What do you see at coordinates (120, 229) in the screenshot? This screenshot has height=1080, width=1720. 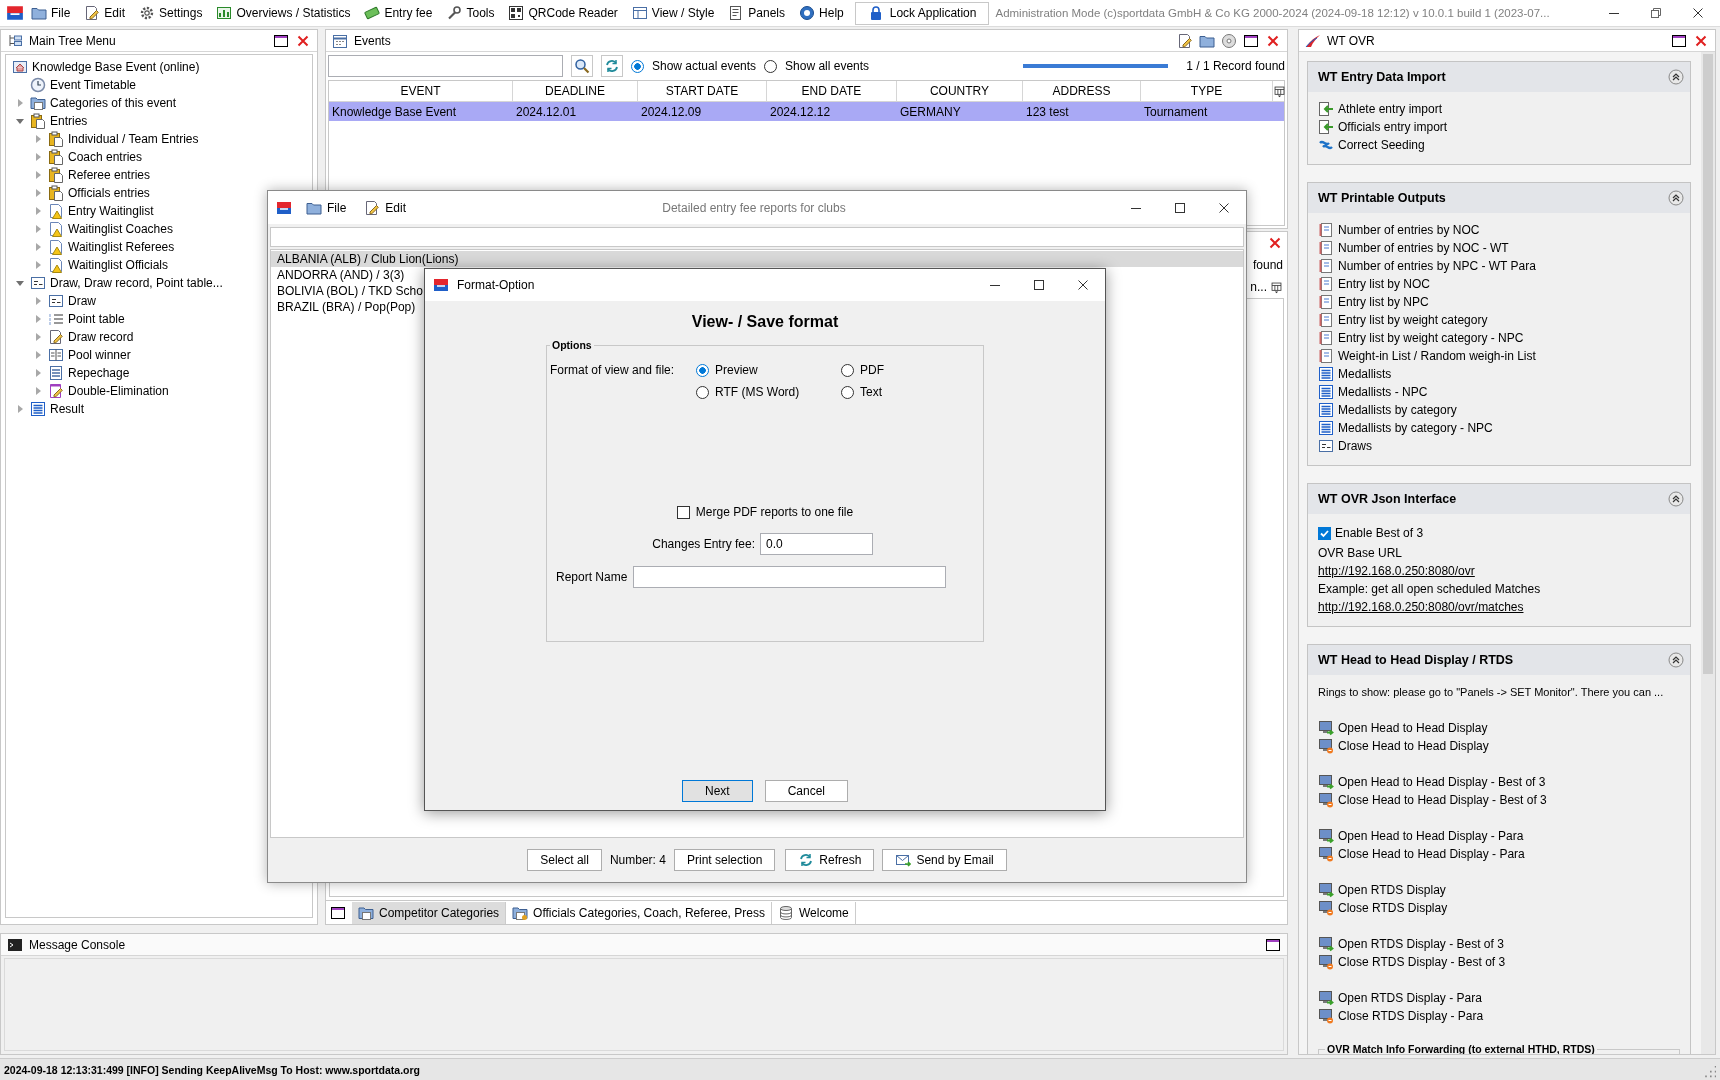 I see `tree-item: Waitinglist Coaches` at bounding box center [120, 229].